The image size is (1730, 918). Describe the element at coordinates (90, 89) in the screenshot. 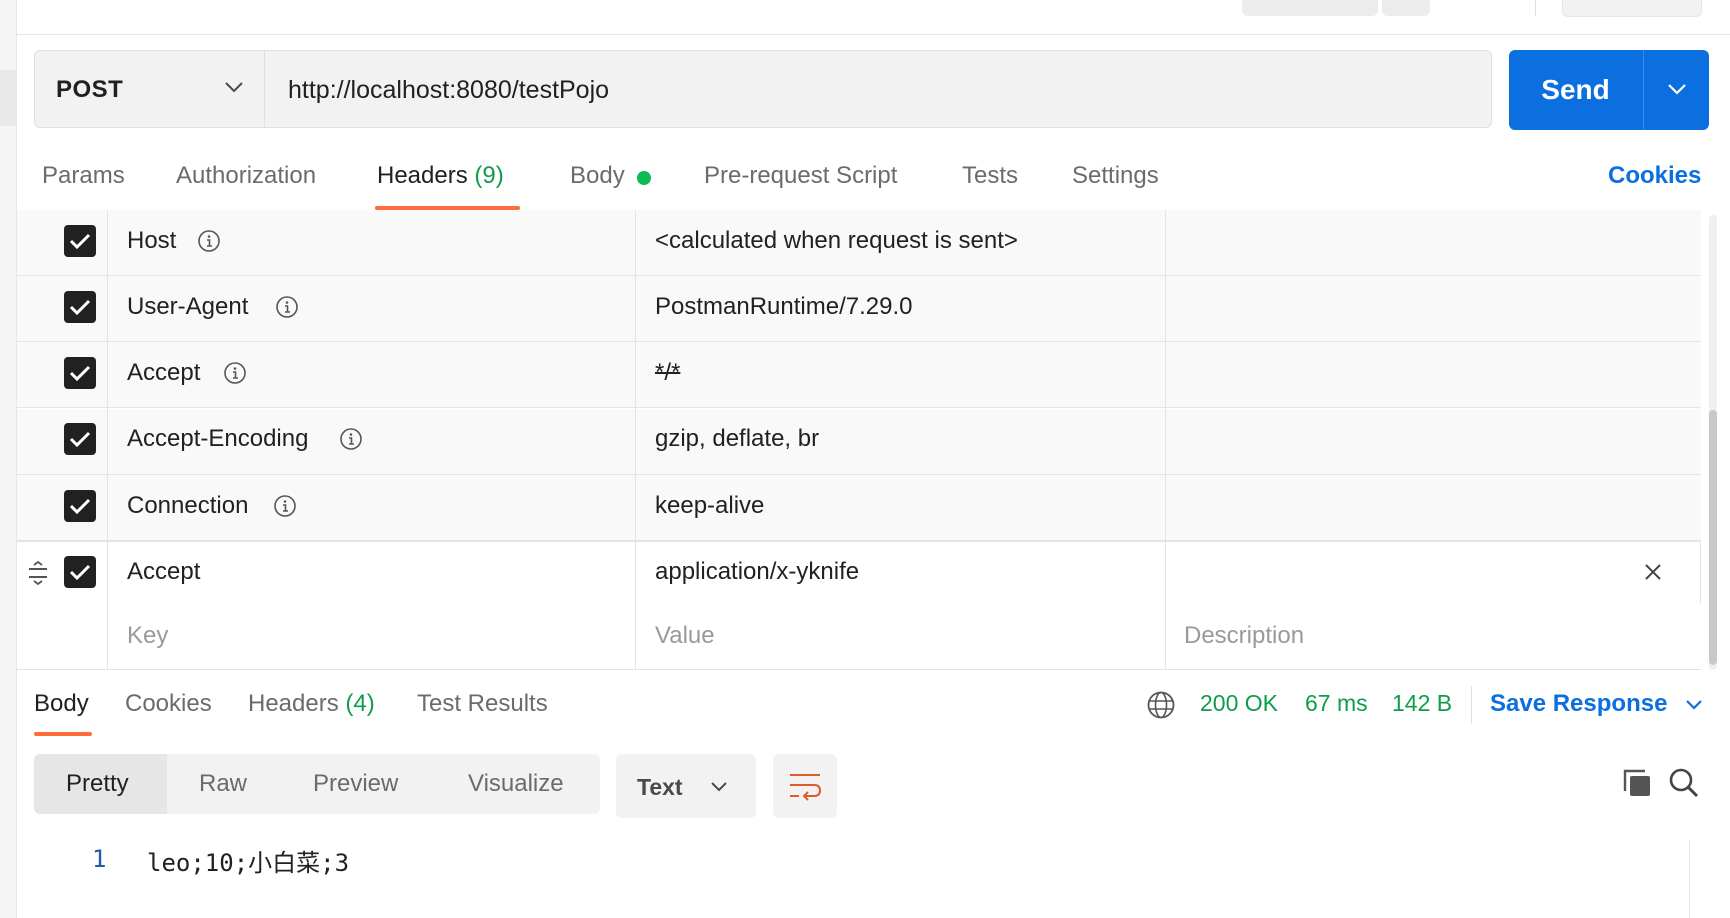

I see `method-label: POST` at that location.